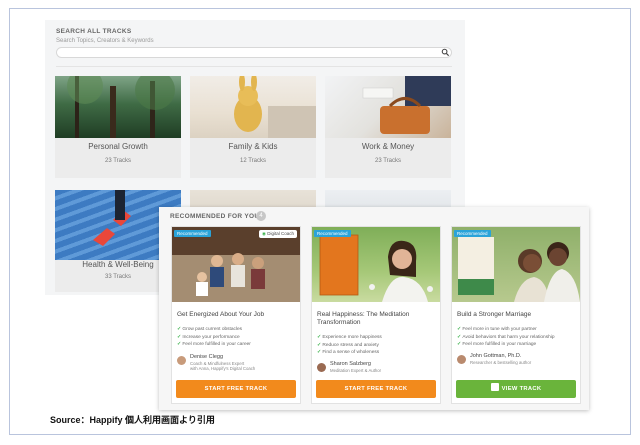 The width and height of the screenshot is (640, 445). Describe the element at coordinates (252, 161) in the screenshot. I see `category-count: 12 Tracks` at that location.